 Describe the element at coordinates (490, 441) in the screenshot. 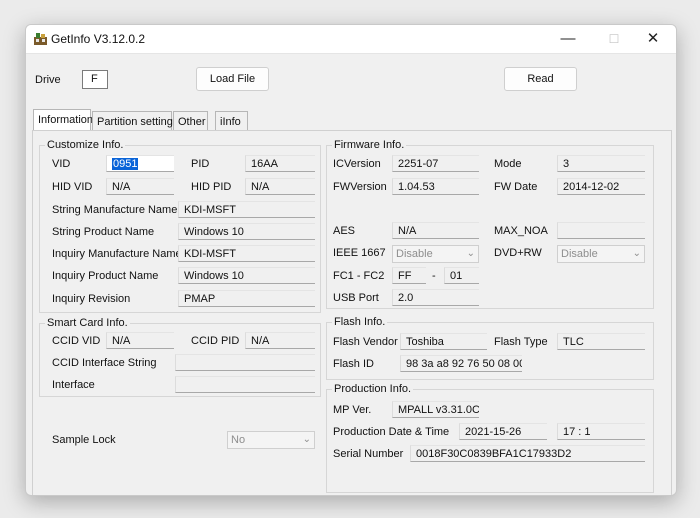

I see `production-info-group` at that location.